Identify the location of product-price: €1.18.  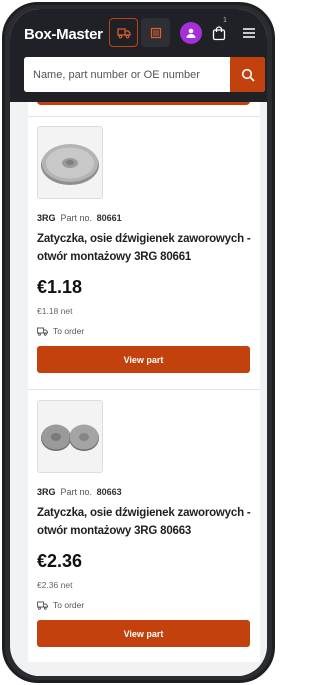
(60, 287).